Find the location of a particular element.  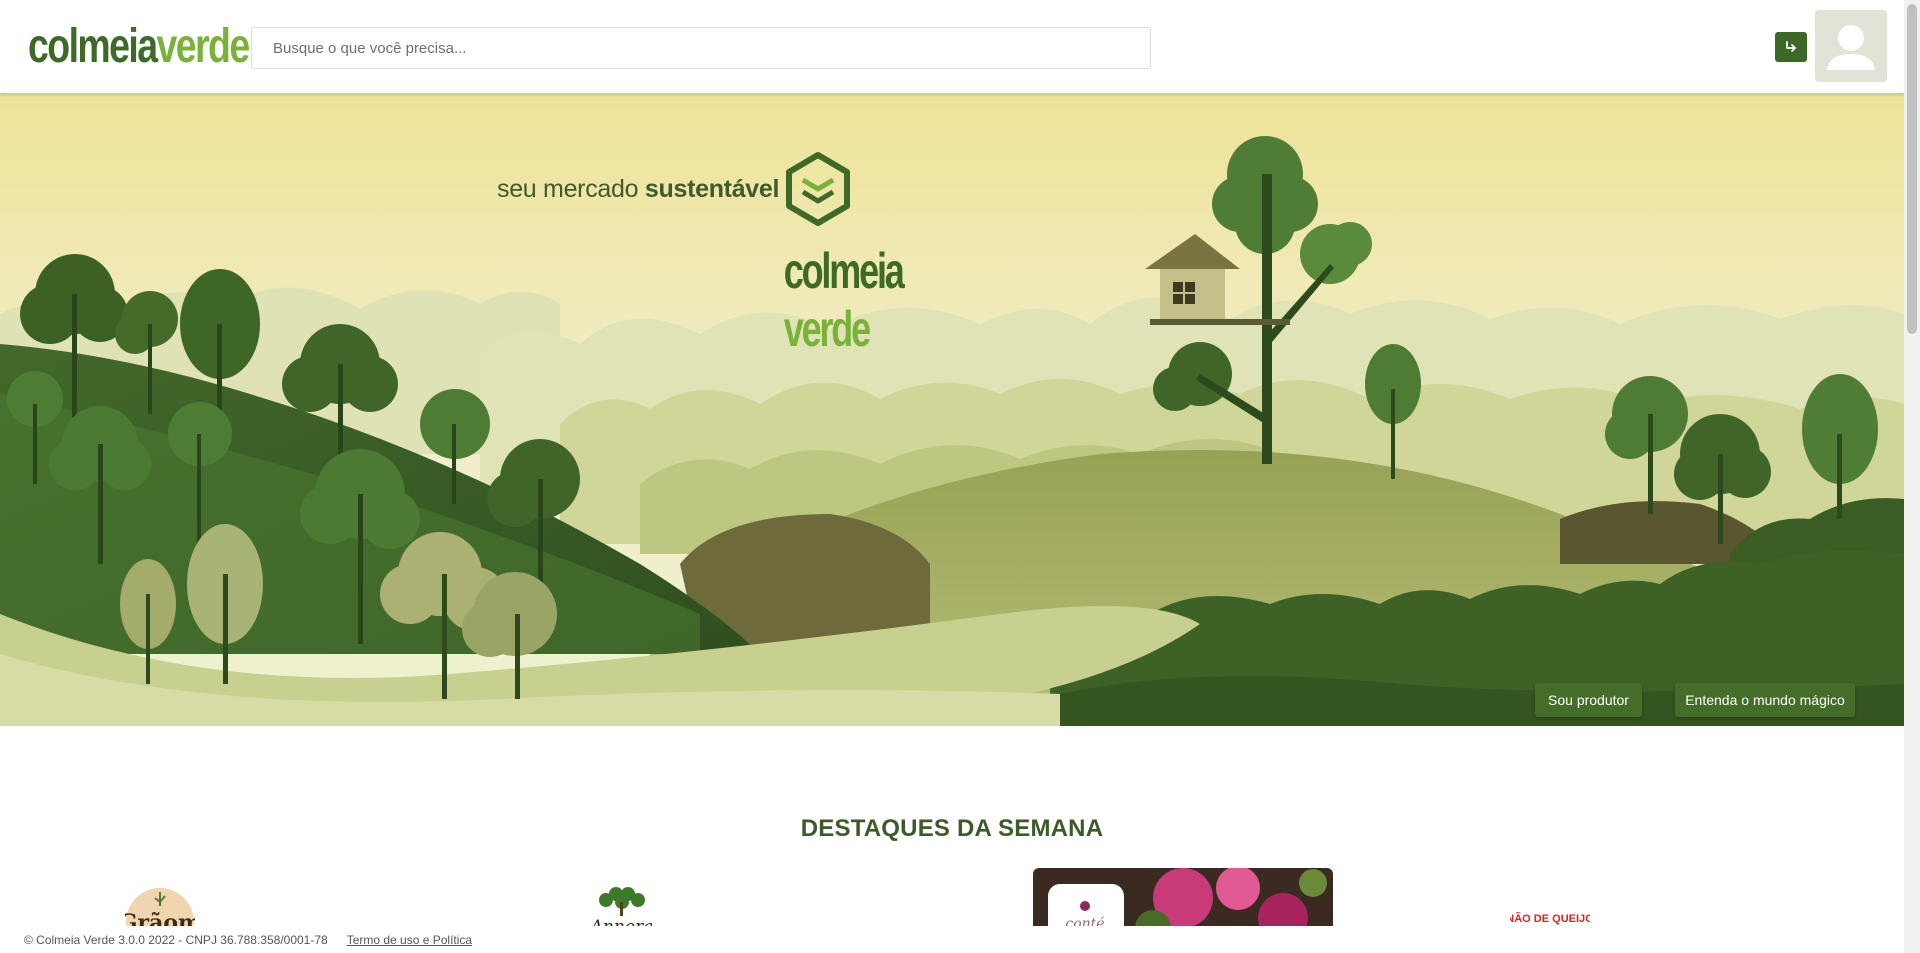

login-arrow-icon is located at coordinates (1791, 46).